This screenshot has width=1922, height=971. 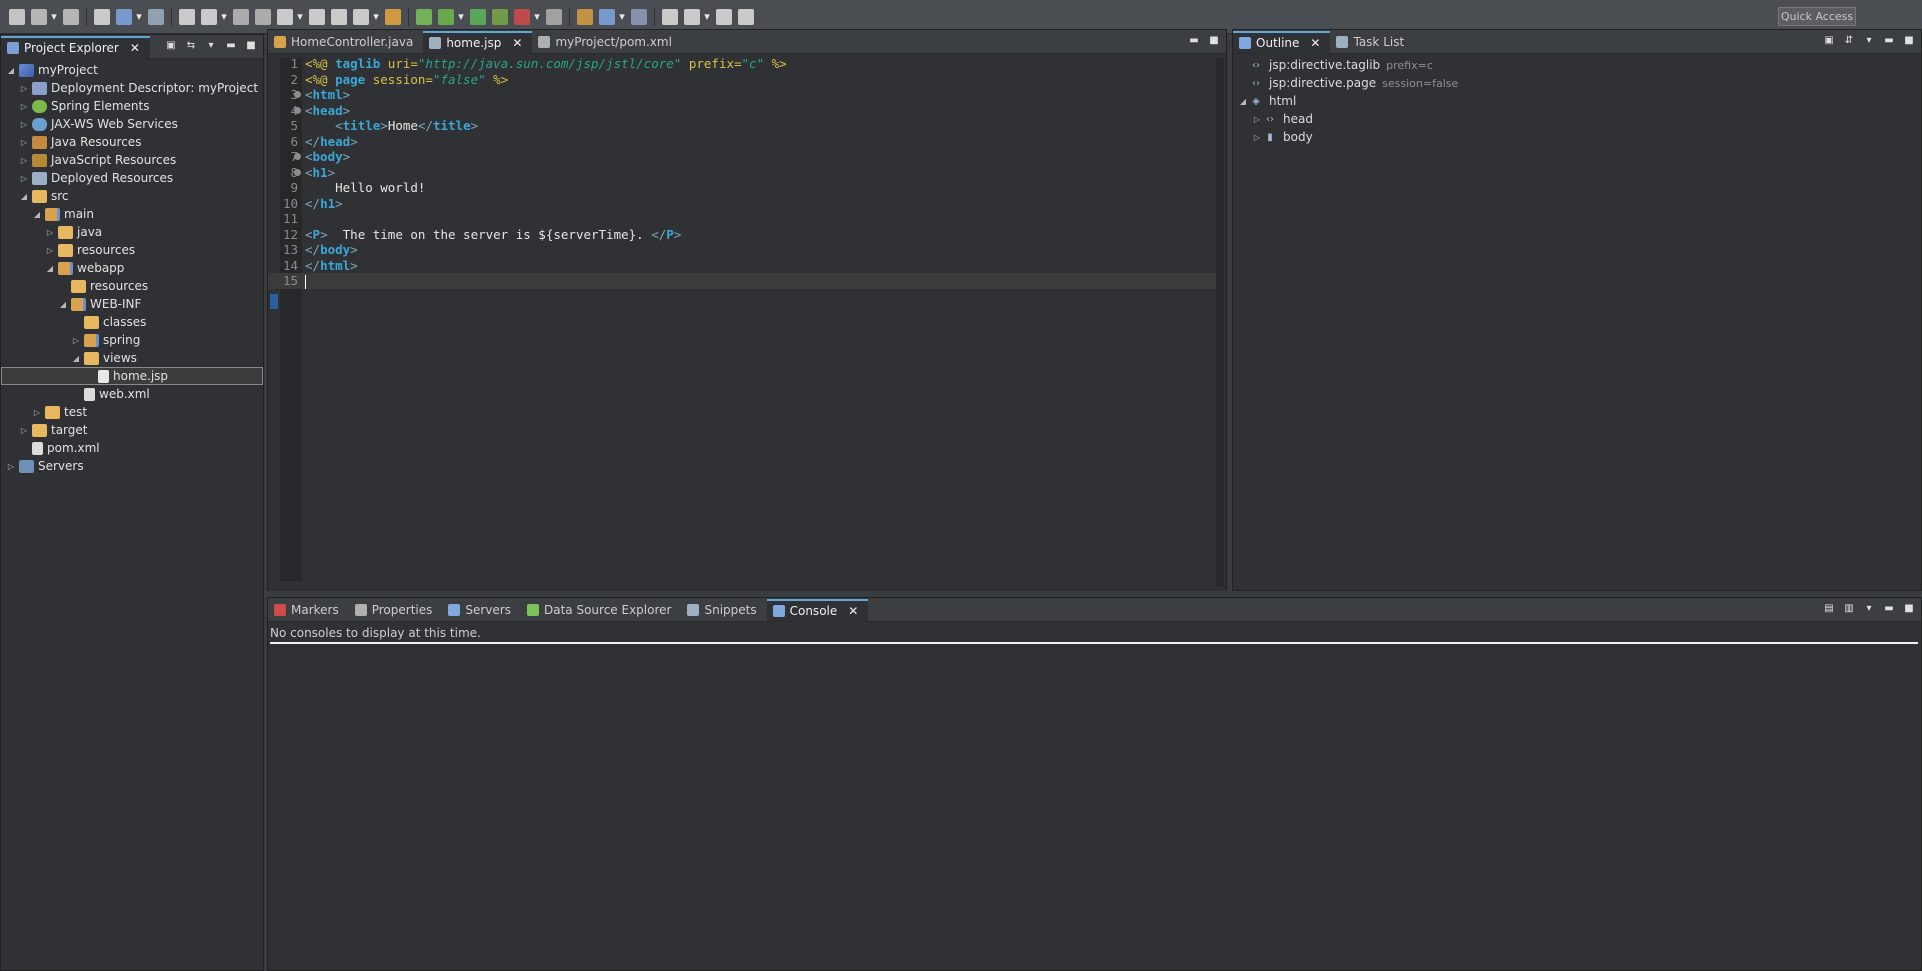 I want to click on tree-item: ◢ main, so click(x=132, y=214).